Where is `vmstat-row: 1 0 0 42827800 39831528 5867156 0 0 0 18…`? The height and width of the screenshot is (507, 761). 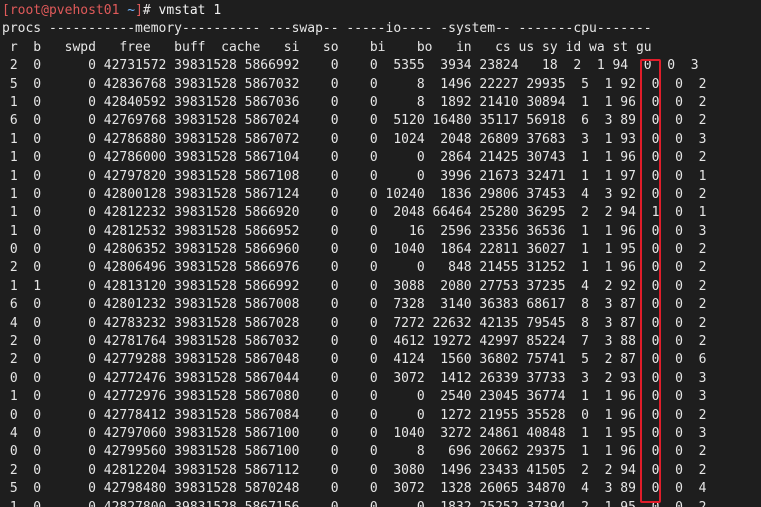 vmstat-row: 1 0 0 42827800 39831528 5867156 0 0 0 18… is located at coordinates (381, 503).